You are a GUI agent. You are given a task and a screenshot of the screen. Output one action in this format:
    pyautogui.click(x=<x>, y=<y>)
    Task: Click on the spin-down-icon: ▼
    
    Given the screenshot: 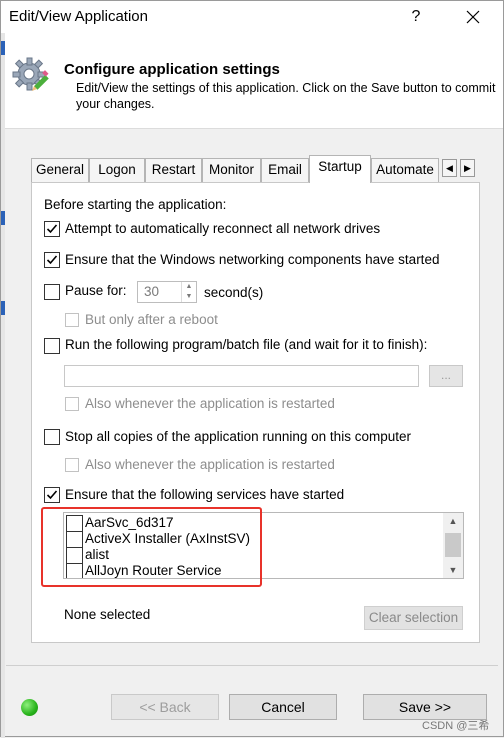 What is the action you would take?
    pyautogui.click(x=188, y=297)
    